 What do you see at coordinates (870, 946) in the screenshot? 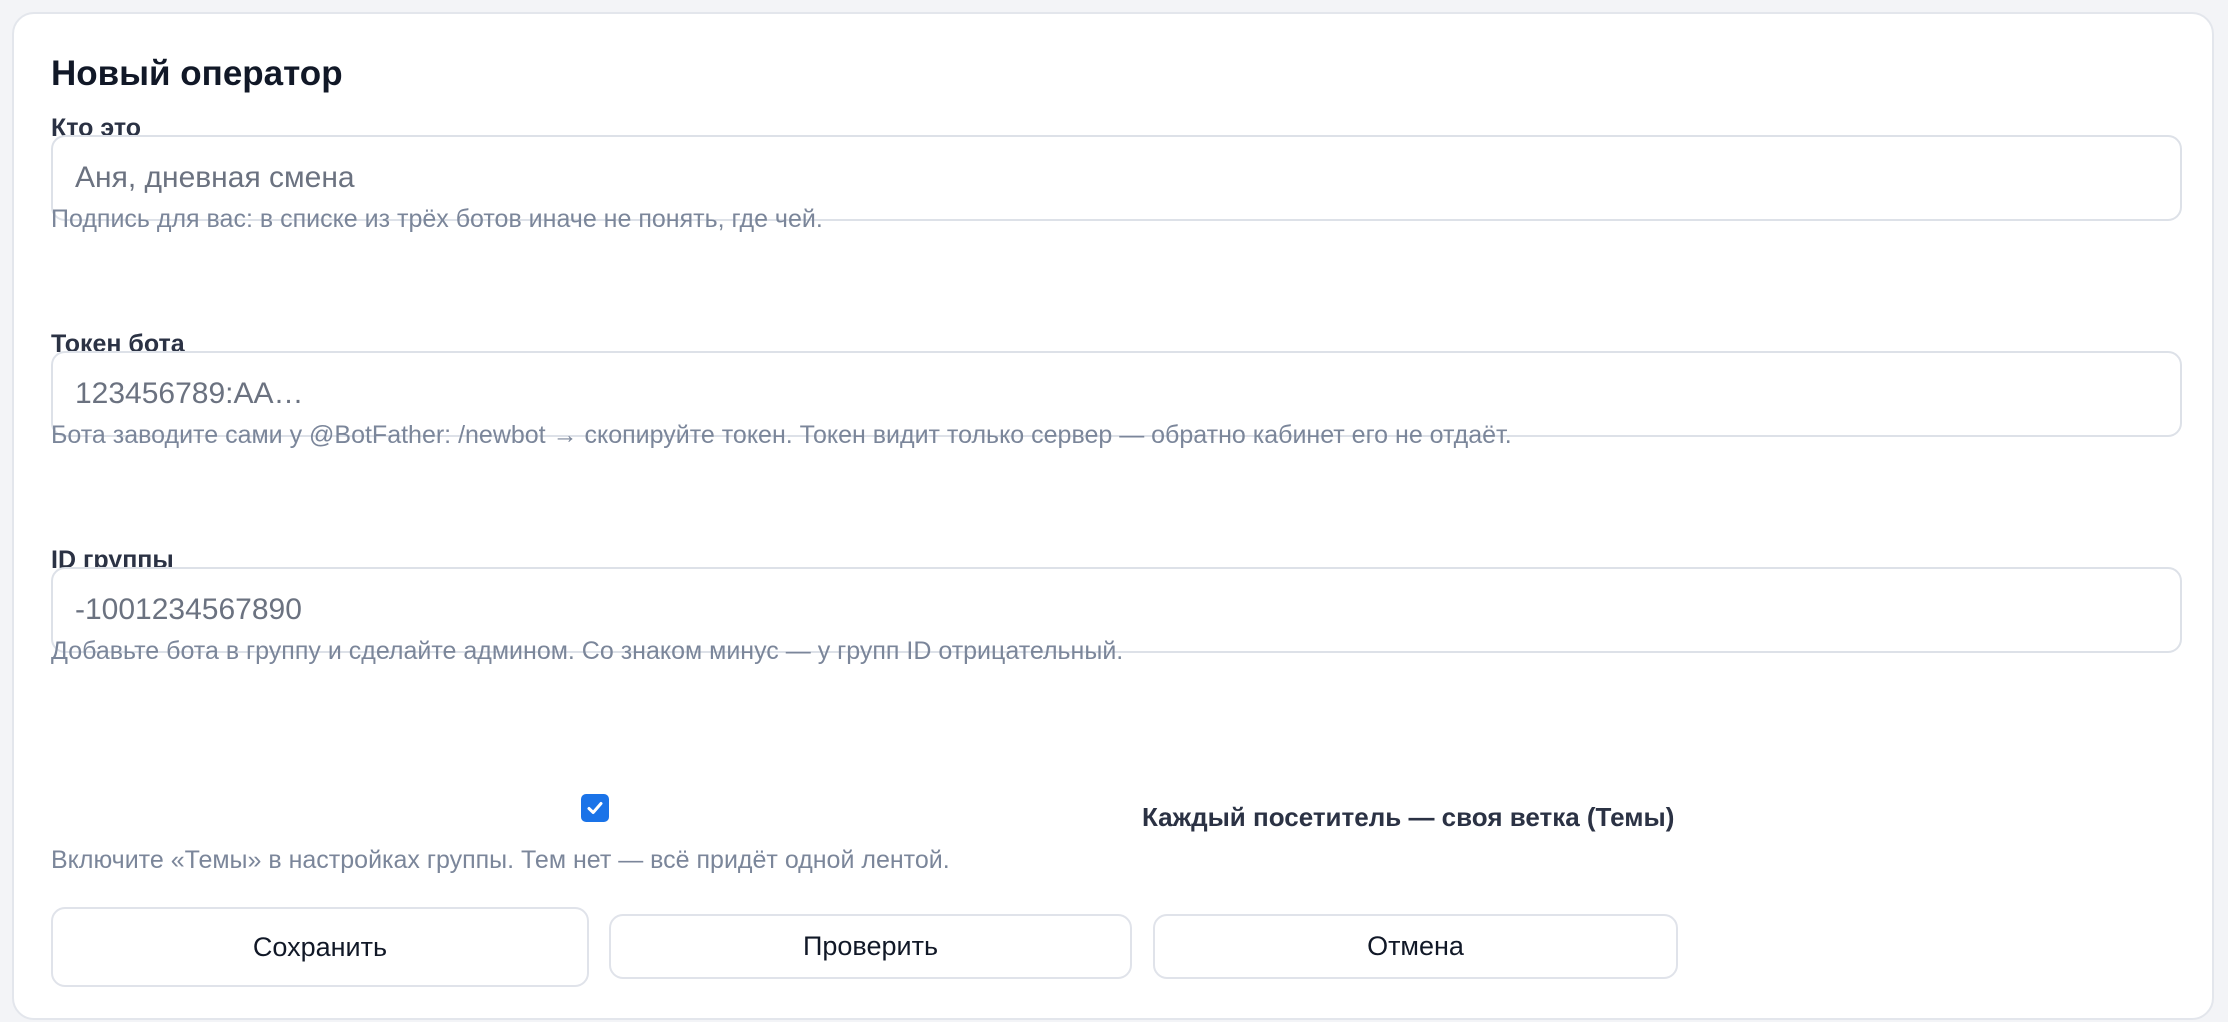
I see `check-button: Проверить` at bounding box center [870, 946].